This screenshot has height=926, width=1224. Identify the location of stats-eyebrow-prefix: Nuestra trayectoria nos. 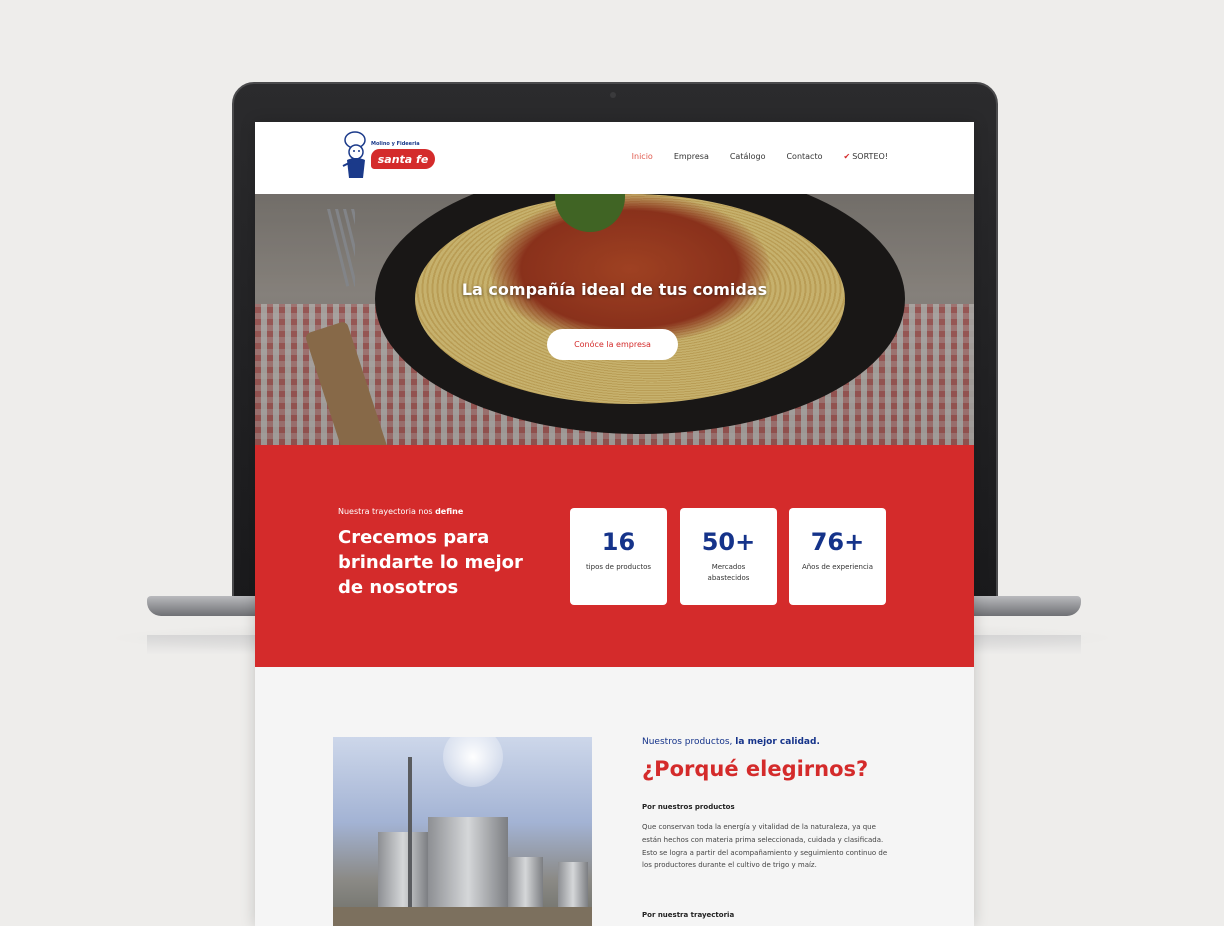
(385, 511).